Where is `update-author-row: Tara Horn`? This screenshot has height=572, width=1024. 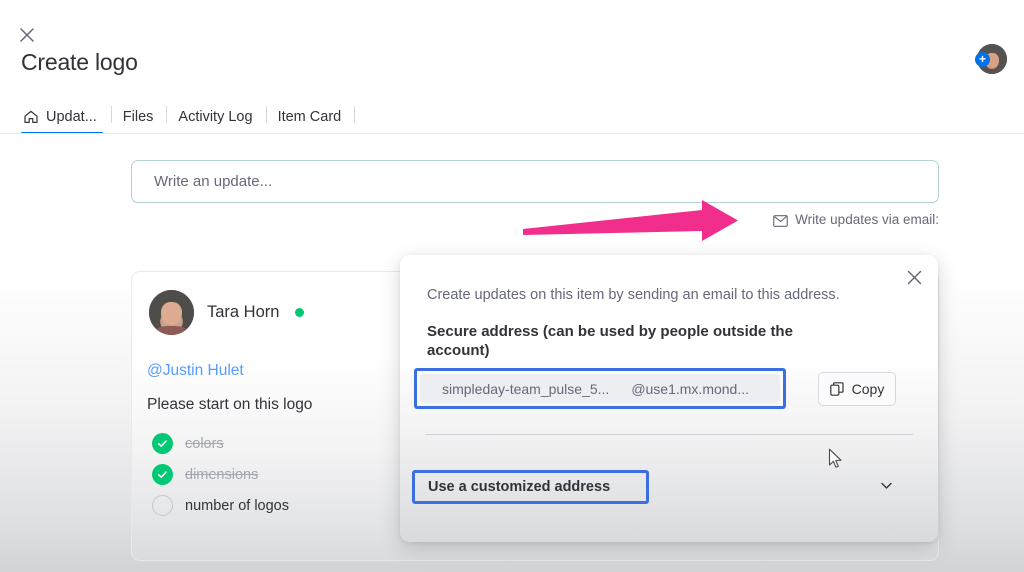 update-author-row: Tara Horn is located at coordinates (227, 312).